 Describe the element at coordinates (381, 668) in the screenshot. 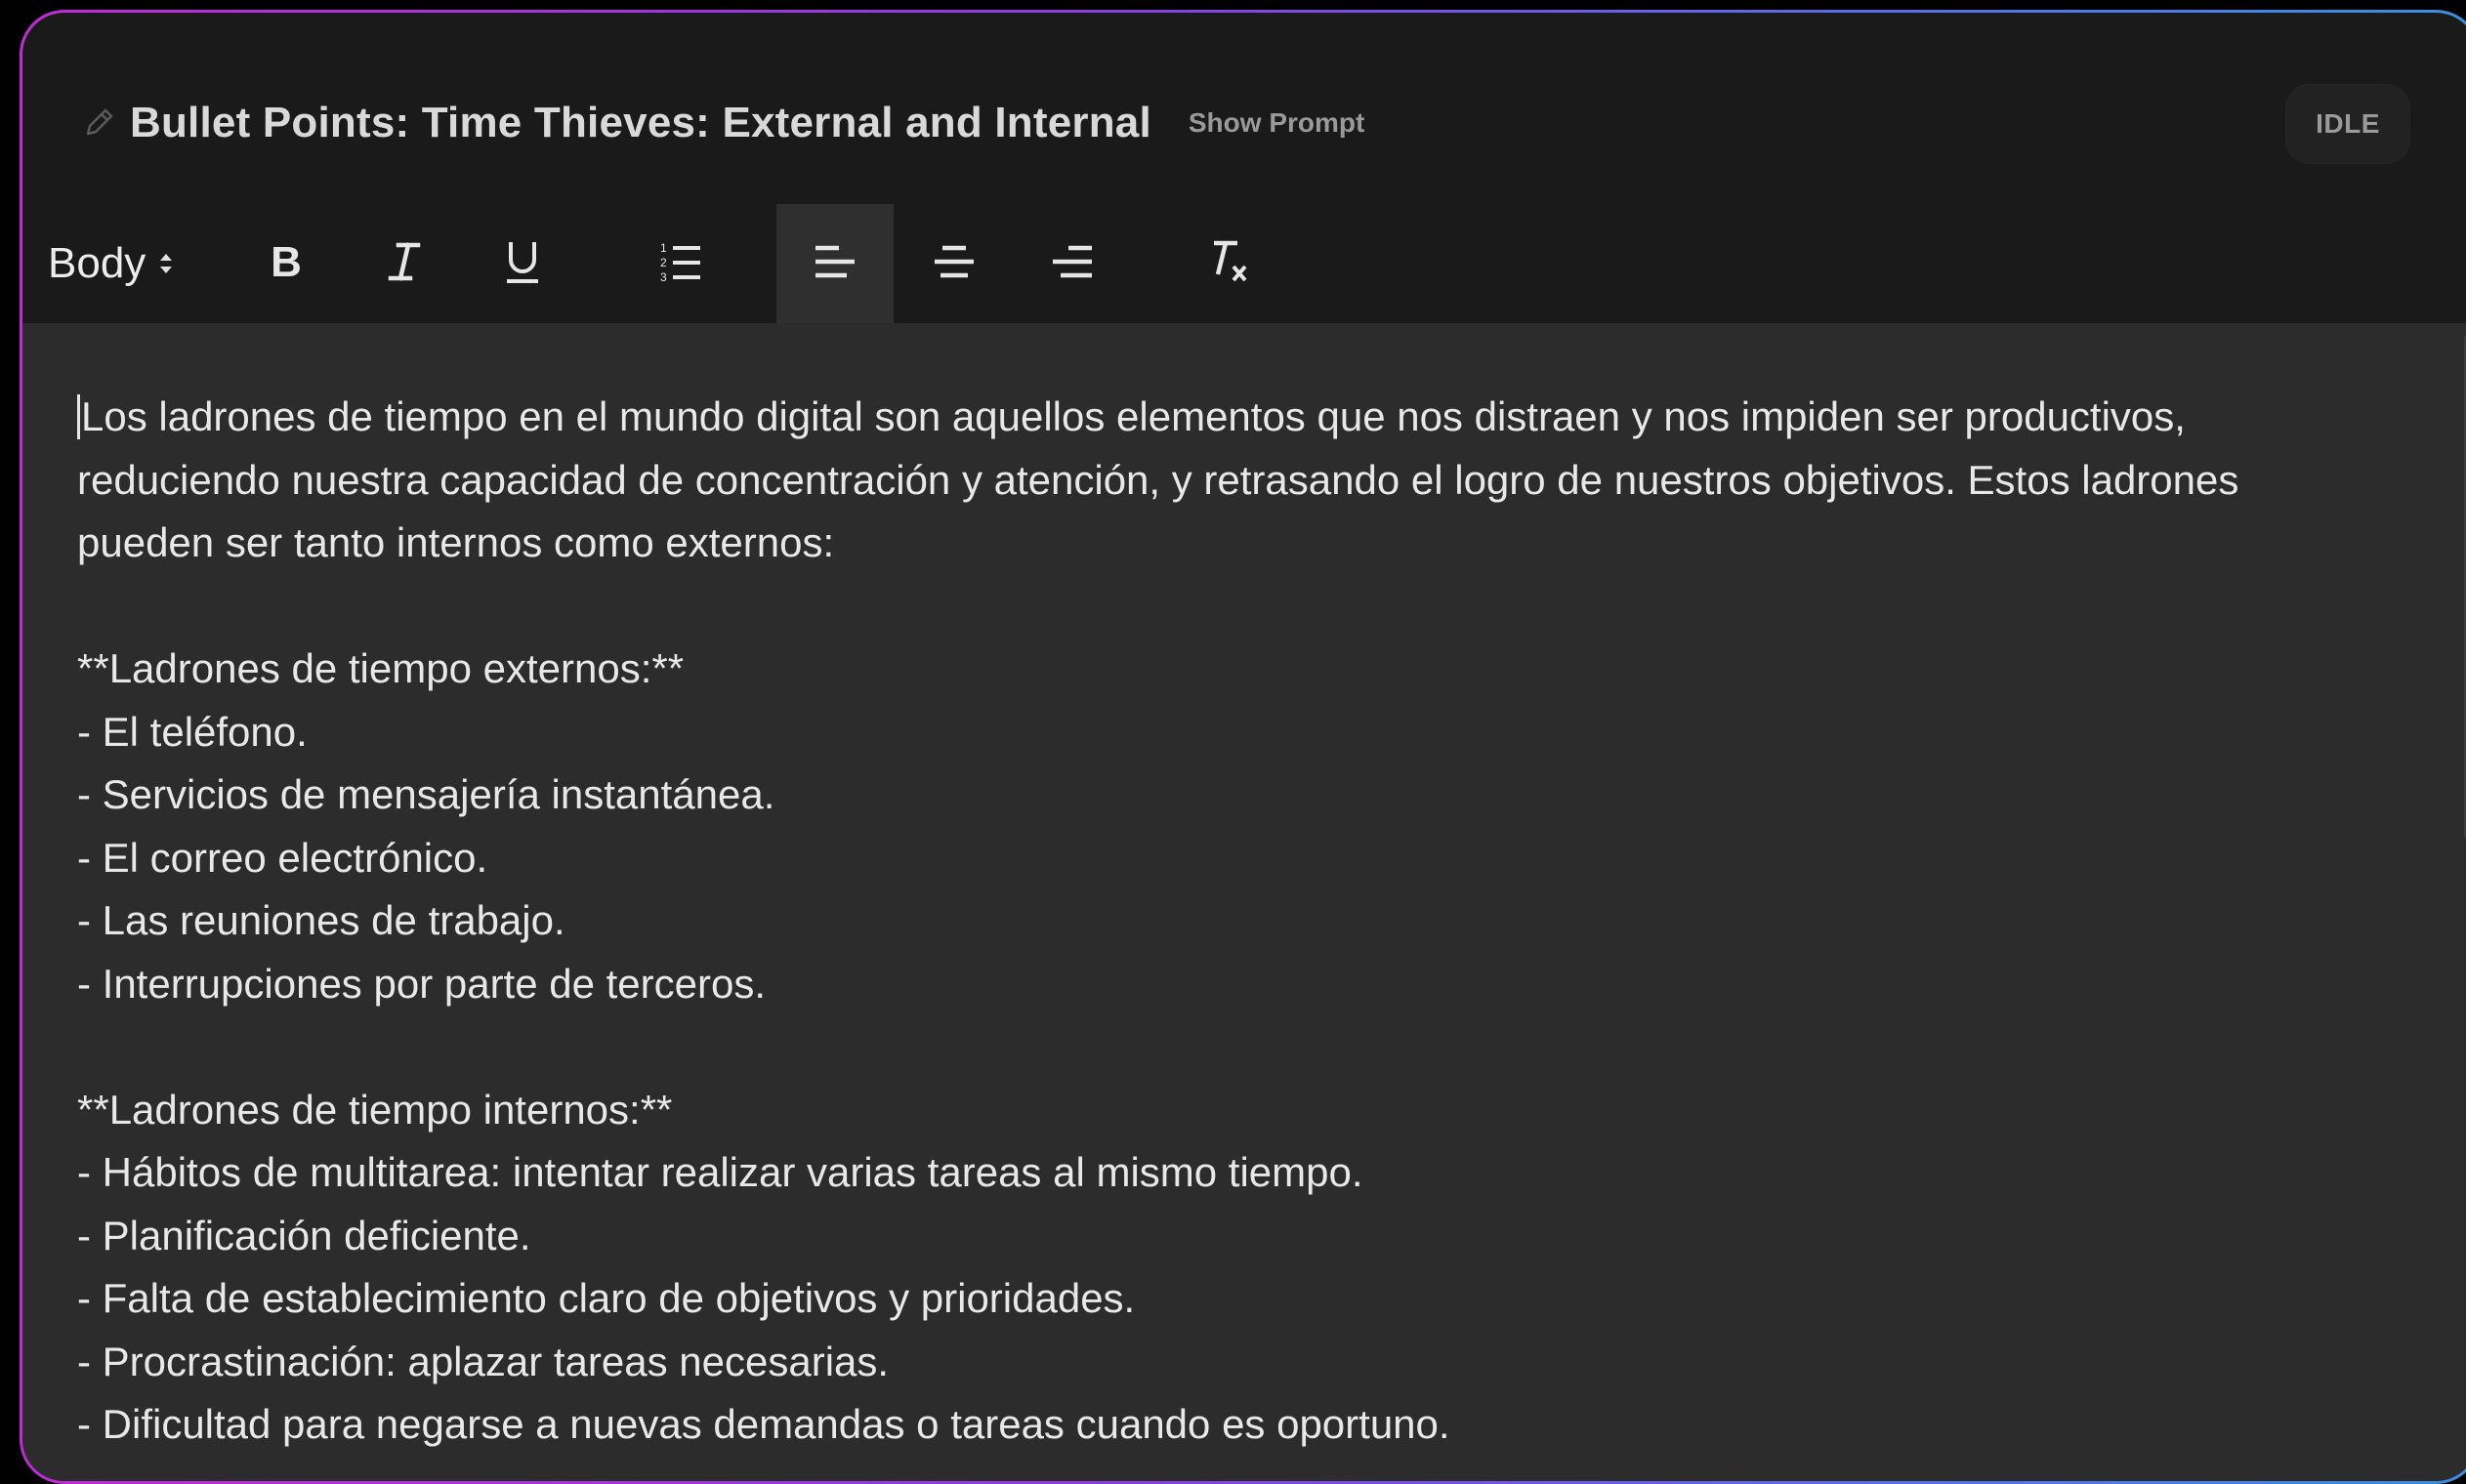

I see `paragraph: **Ladrones de tiempo externos:**` at that location.